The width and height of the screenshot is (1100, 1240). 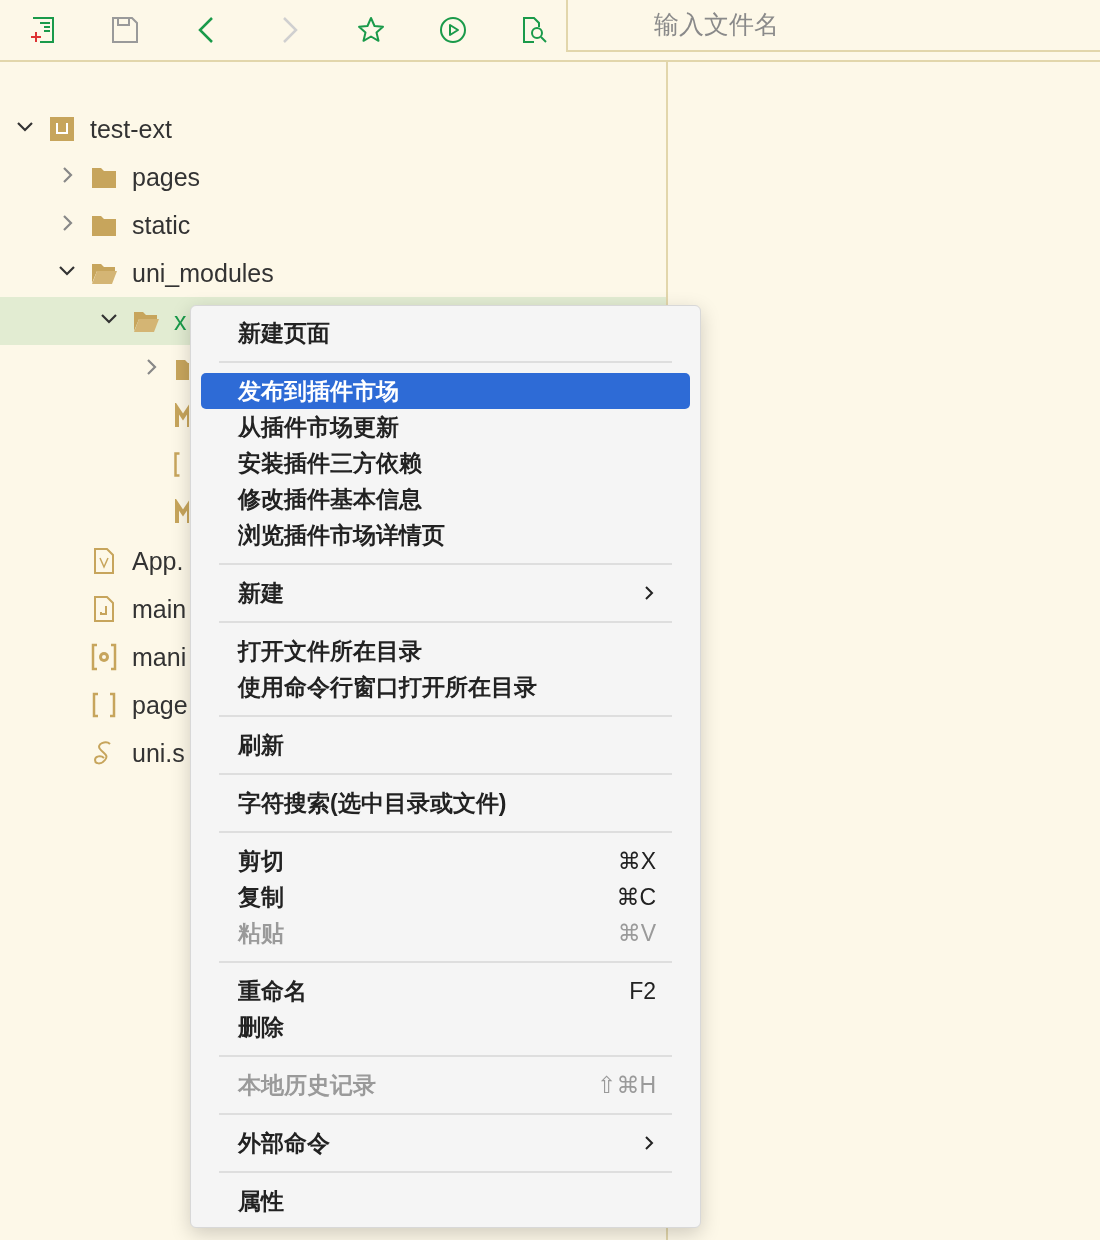 I want to click on tree-item-label: static, so click(x=161, y=225).